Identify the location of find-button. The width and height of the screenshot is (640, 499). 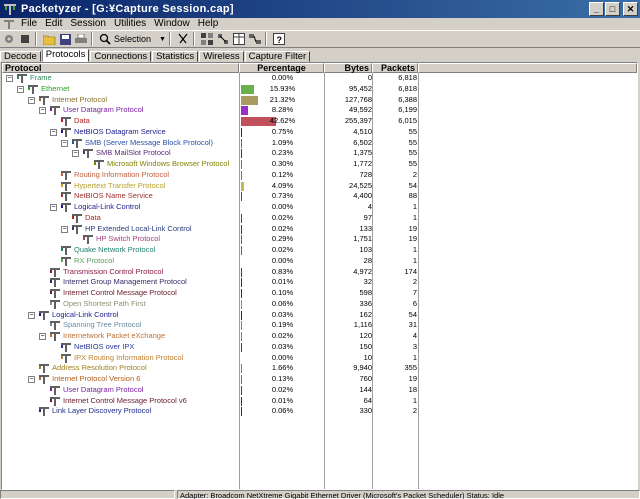
(105, 39).